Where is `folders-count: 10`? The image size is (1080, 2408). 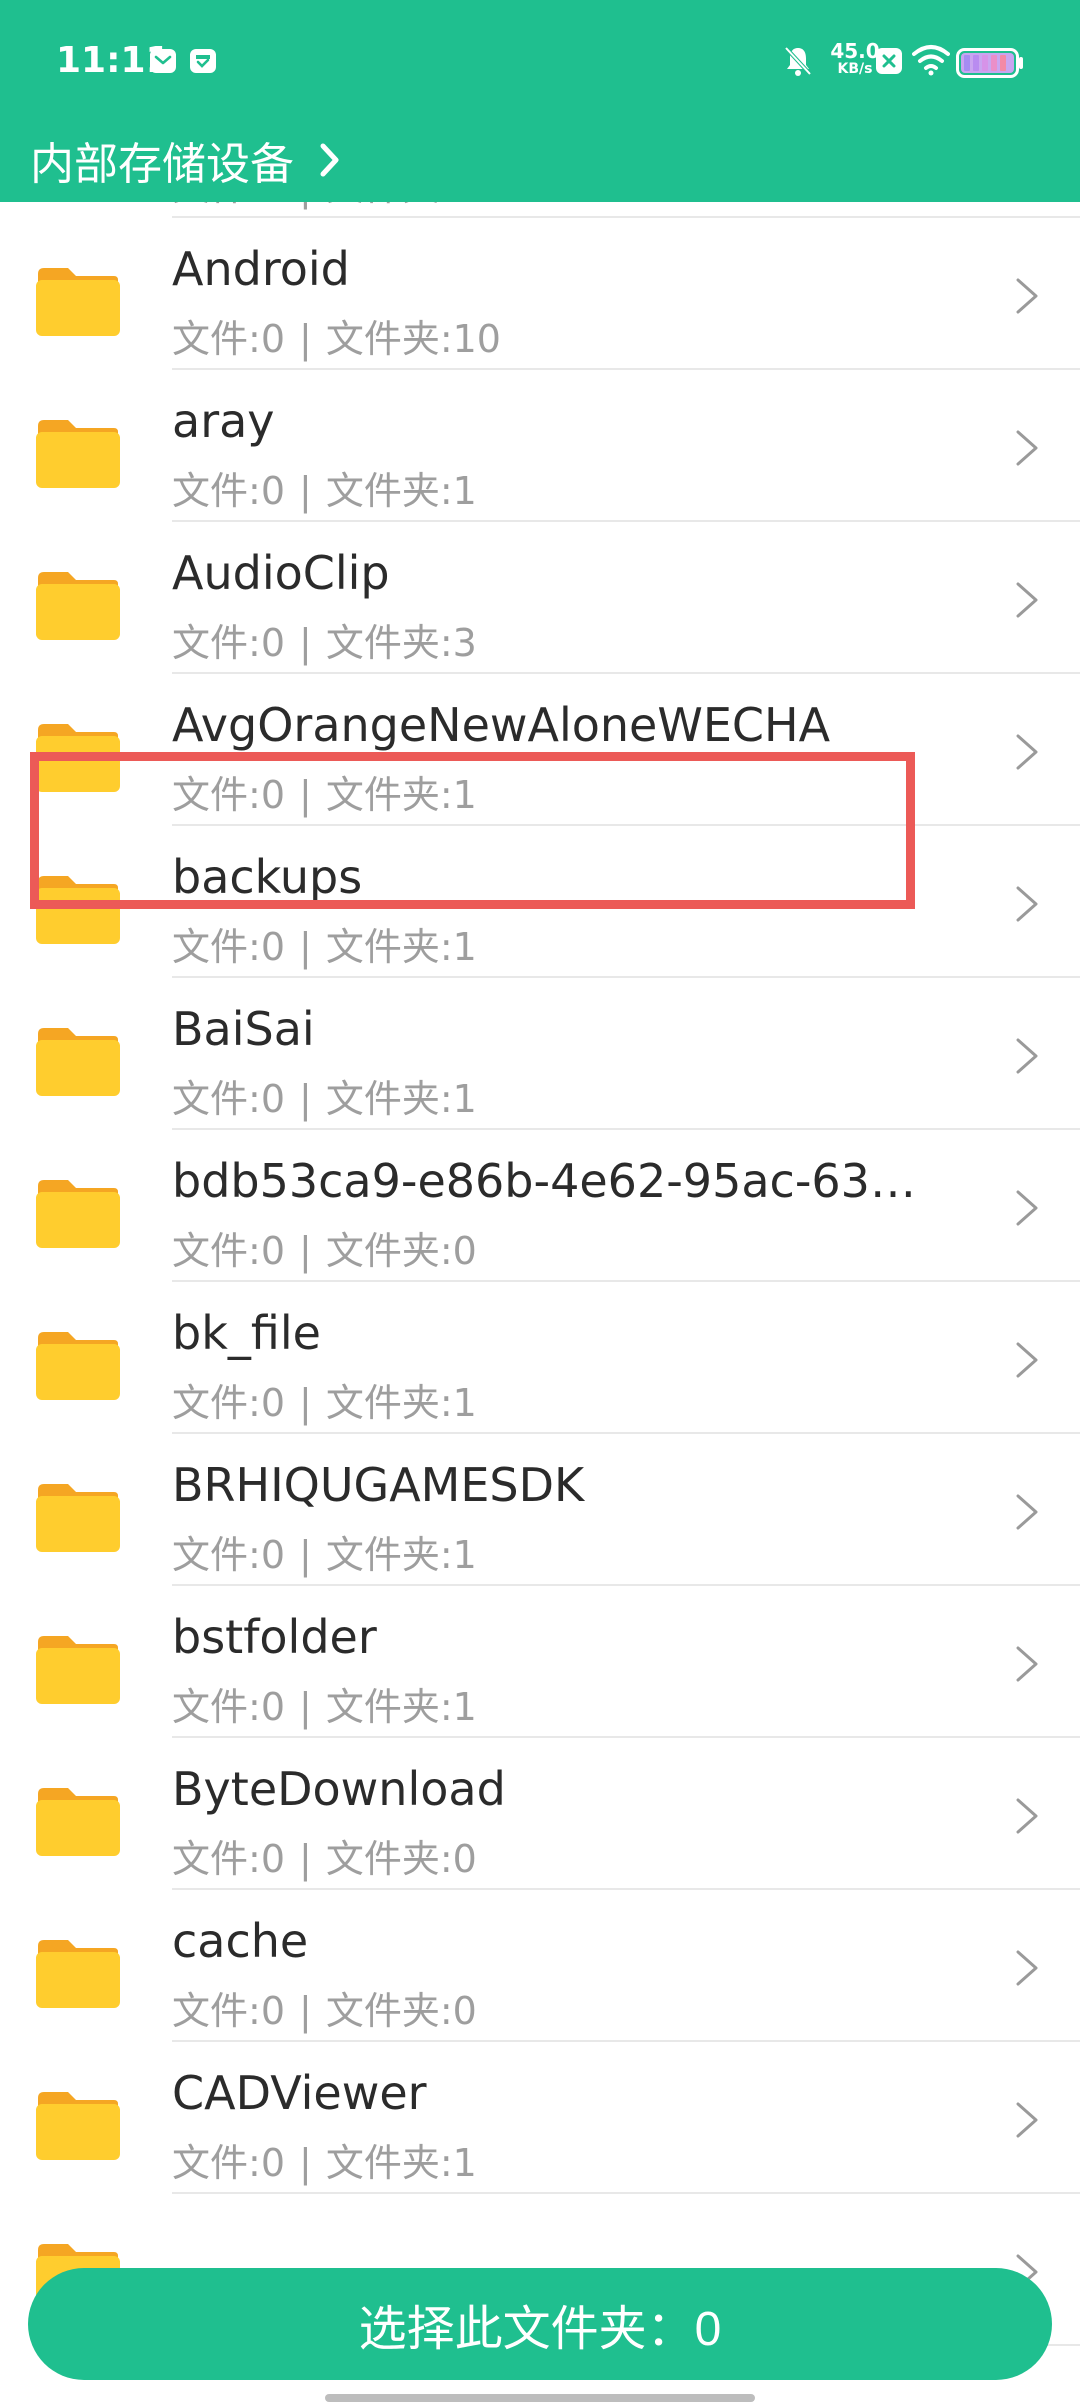 folders-count: 10 is located at coordinates (476, 339).